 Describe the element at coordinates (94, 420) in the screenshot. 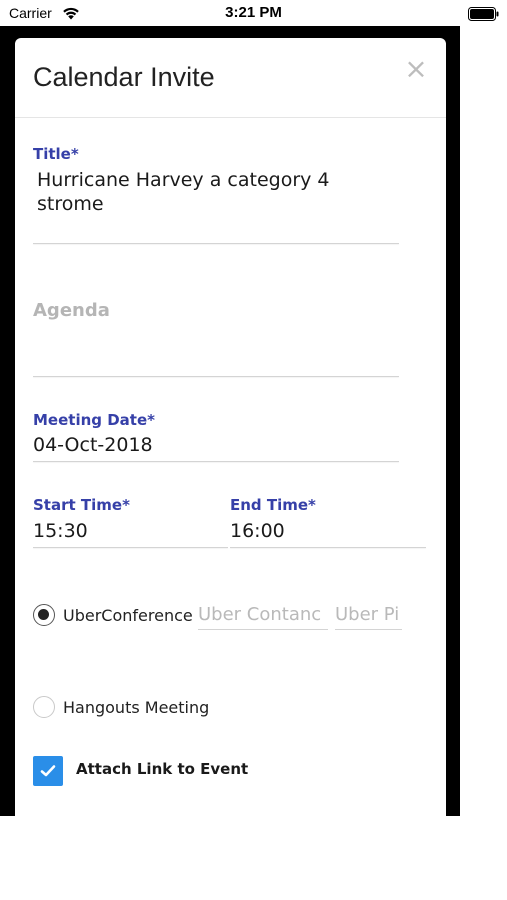

I see `meeting-date-label: Meeting Date*` at that location.